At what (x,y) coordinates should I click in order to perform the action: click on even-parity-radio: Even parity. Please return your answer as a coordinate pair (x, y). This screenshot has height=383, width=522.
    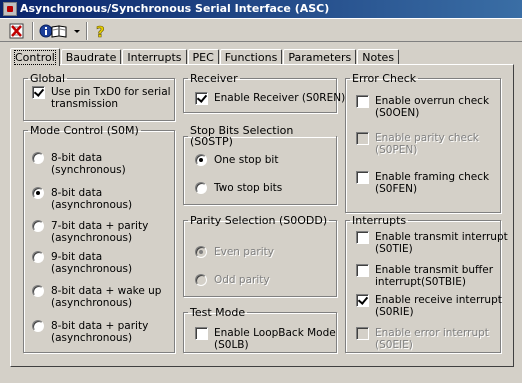
    Looking at the image, I should click on (234, 252).